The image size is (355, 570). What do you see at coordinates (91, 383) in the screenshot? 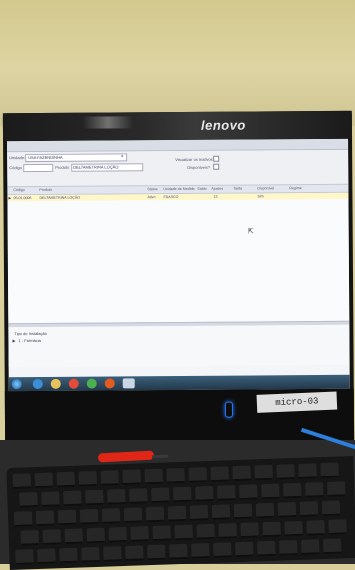
I see `chrome-icon` at bounding box center [91, 383].